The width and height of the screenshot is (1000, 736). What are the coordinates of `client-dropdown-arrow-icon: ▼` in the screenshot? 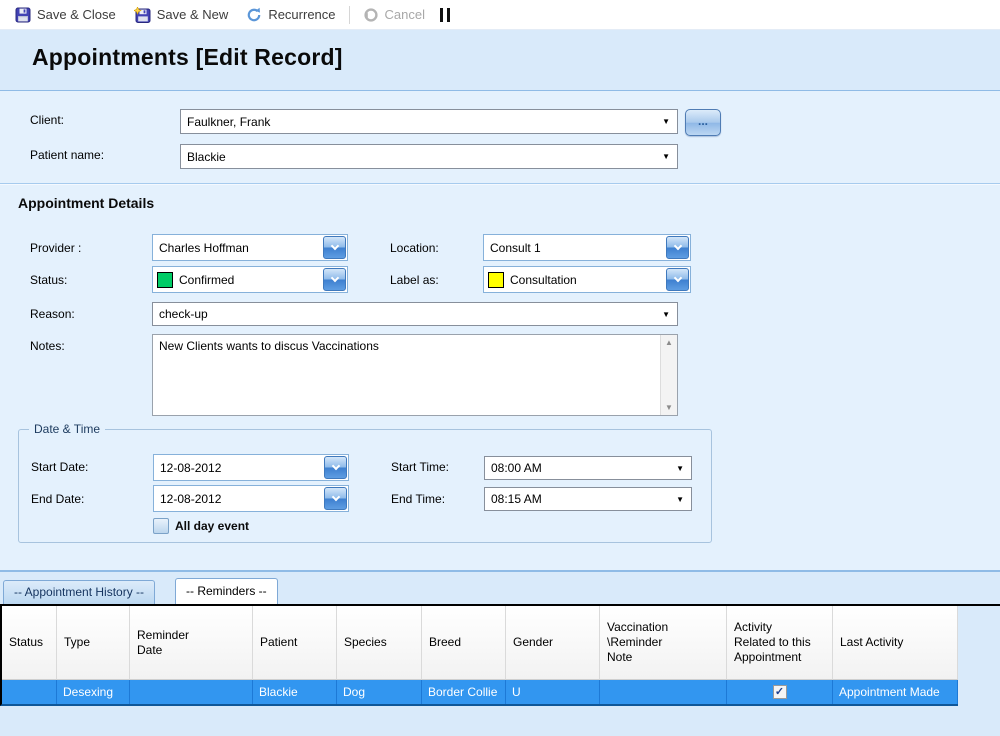 It's located at (666, 121).